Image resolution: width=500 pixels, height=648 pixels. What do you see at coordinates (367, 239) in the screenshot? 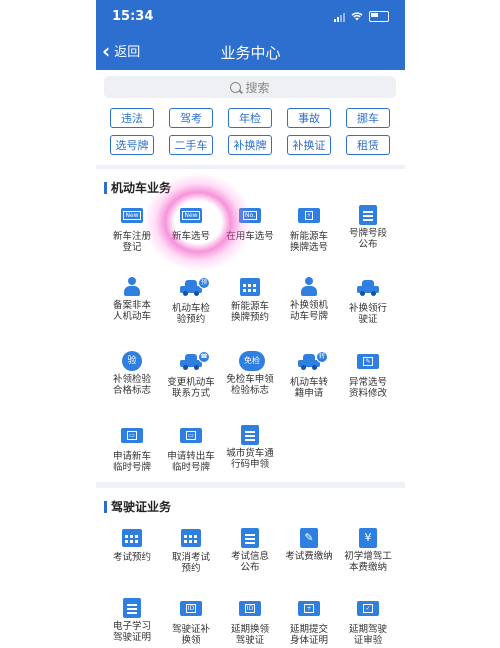
I see `item-label: 号牌号段 公布` at bounding box center [367, 239].